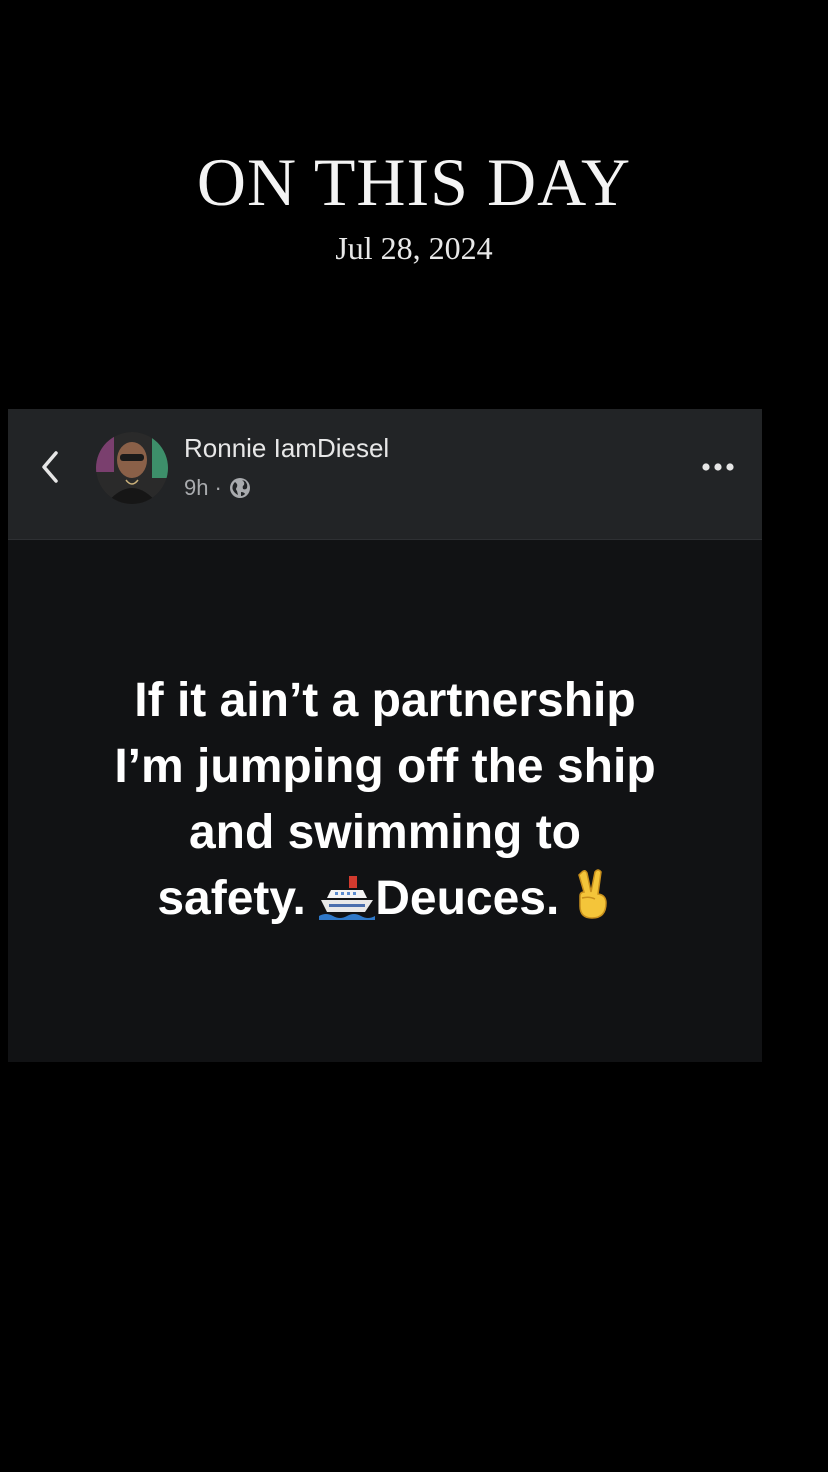 Image resolution: width=828 pixels, height=1472 pixels. I want to click on memory-title: ON THIS DAY, so click(414, 182).